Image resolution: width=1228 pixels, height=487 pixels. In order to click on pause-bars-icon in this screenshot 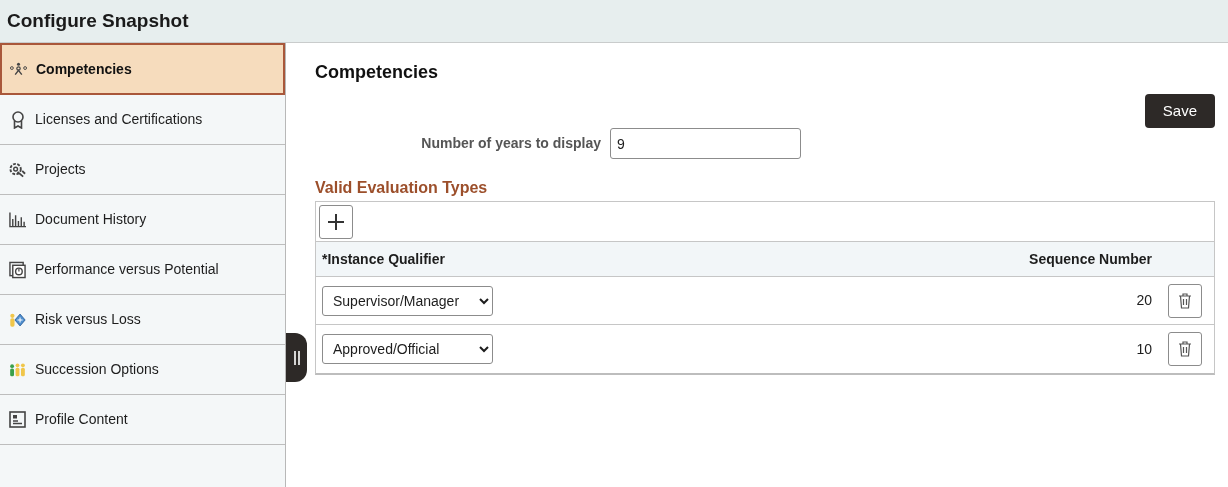, I will do `click(296, 357)`.